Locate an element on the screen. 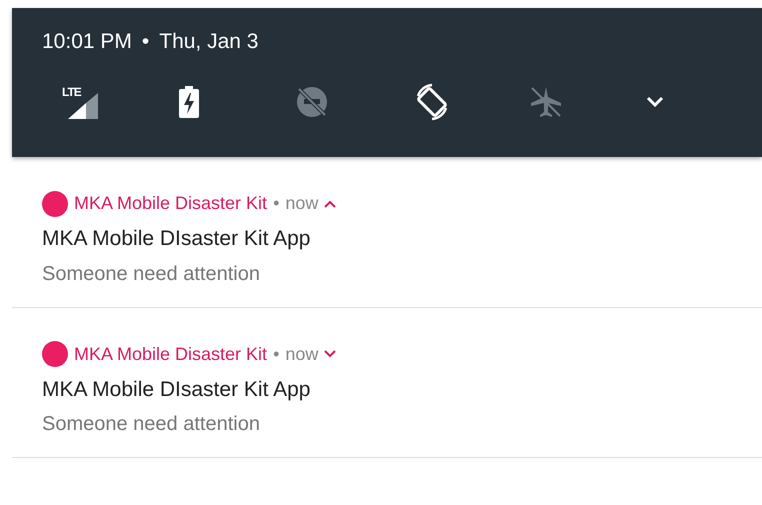 This screenshot has height=505, width=762. battery-charging-icon is located at coordinates (188, 102).